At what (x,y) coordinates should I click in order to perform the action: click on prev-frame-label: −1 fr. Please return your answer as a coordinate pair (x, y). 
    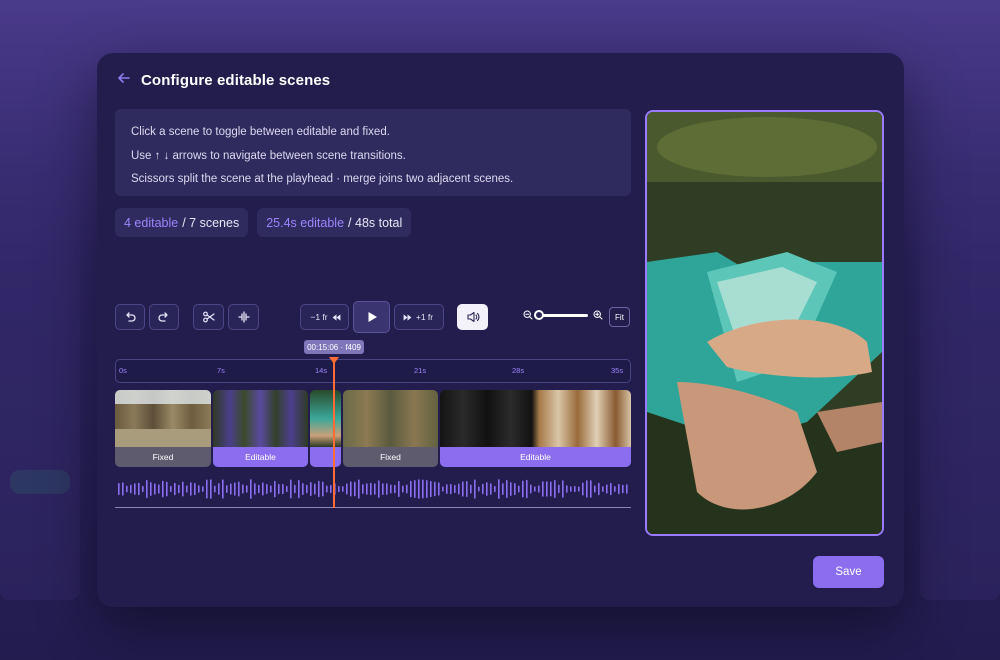
    Looking at the image, I should click on (319, 317).